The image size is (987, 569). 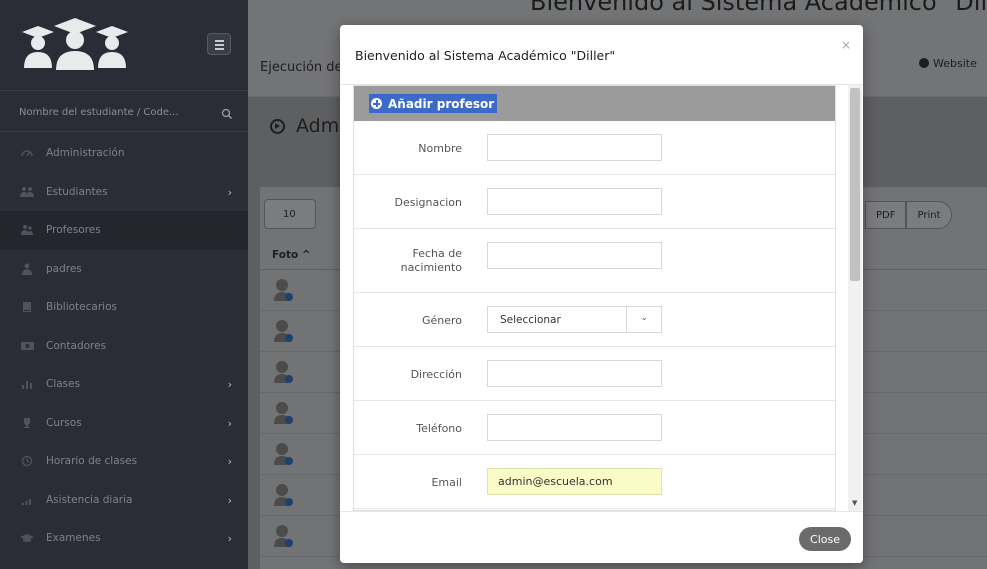 What do you see at coordinates (85, 153) in the screenshot?
I see `sidebar-item-label: Administración` at bounding box center [85, 153].